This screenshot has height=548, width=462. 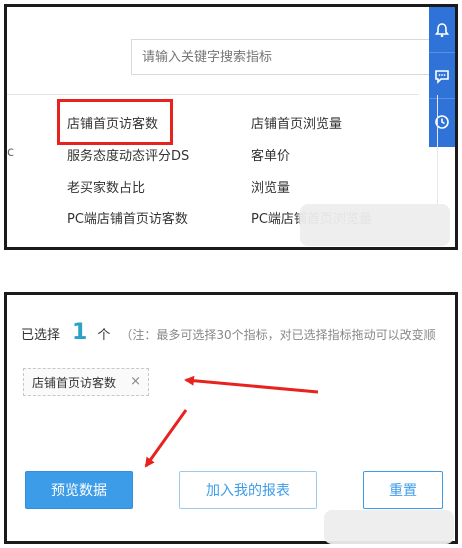 What do you see at coordinates (128, 154) in the screenshot?
I see `metric-option: 服务态度动态评分DS` at bounding box center [128, 154].